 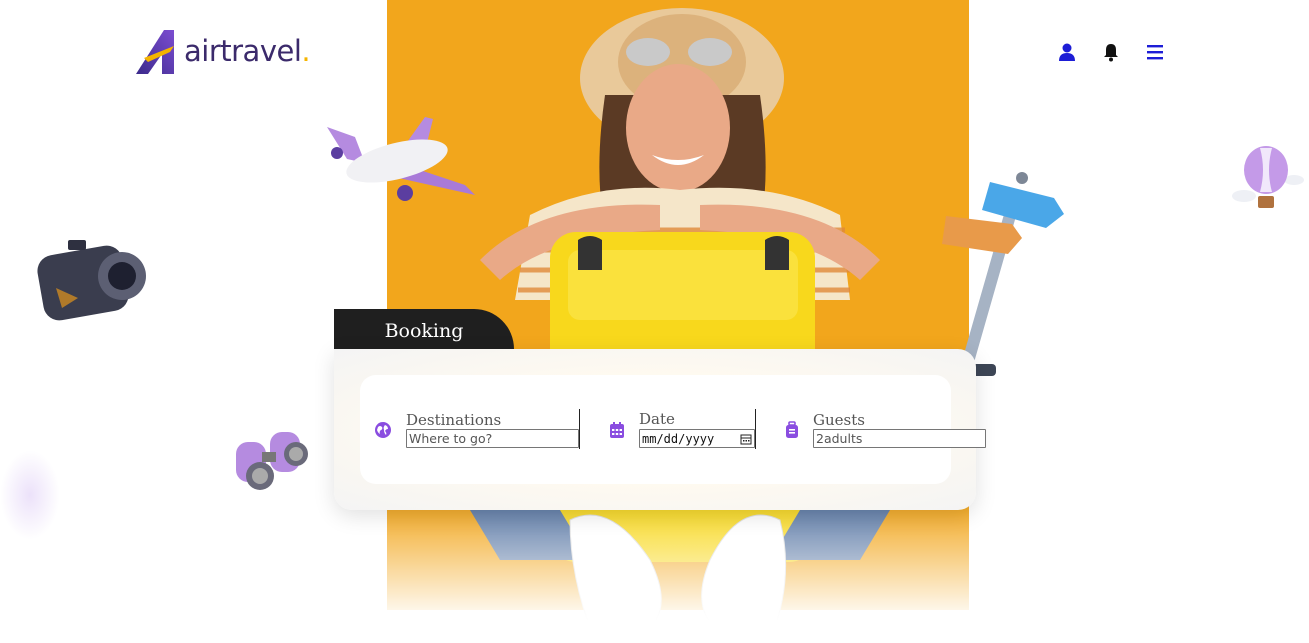 What do you see at coordinates (1111, 52) in the screenshot?
I see `bell-icon` at bounding box center [1111, 52].